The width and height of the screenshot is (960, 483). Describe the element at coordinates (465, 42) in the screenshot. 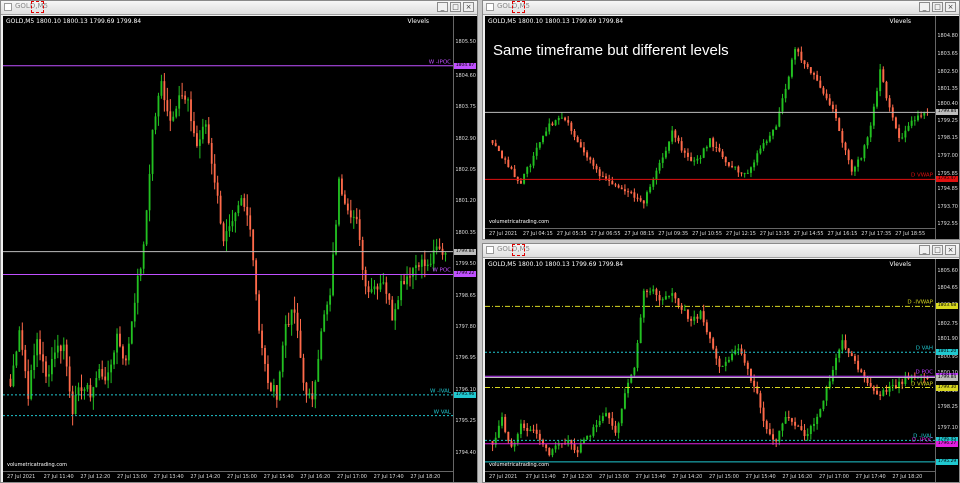

I see `price-tick-label: 1805.50` at that location.